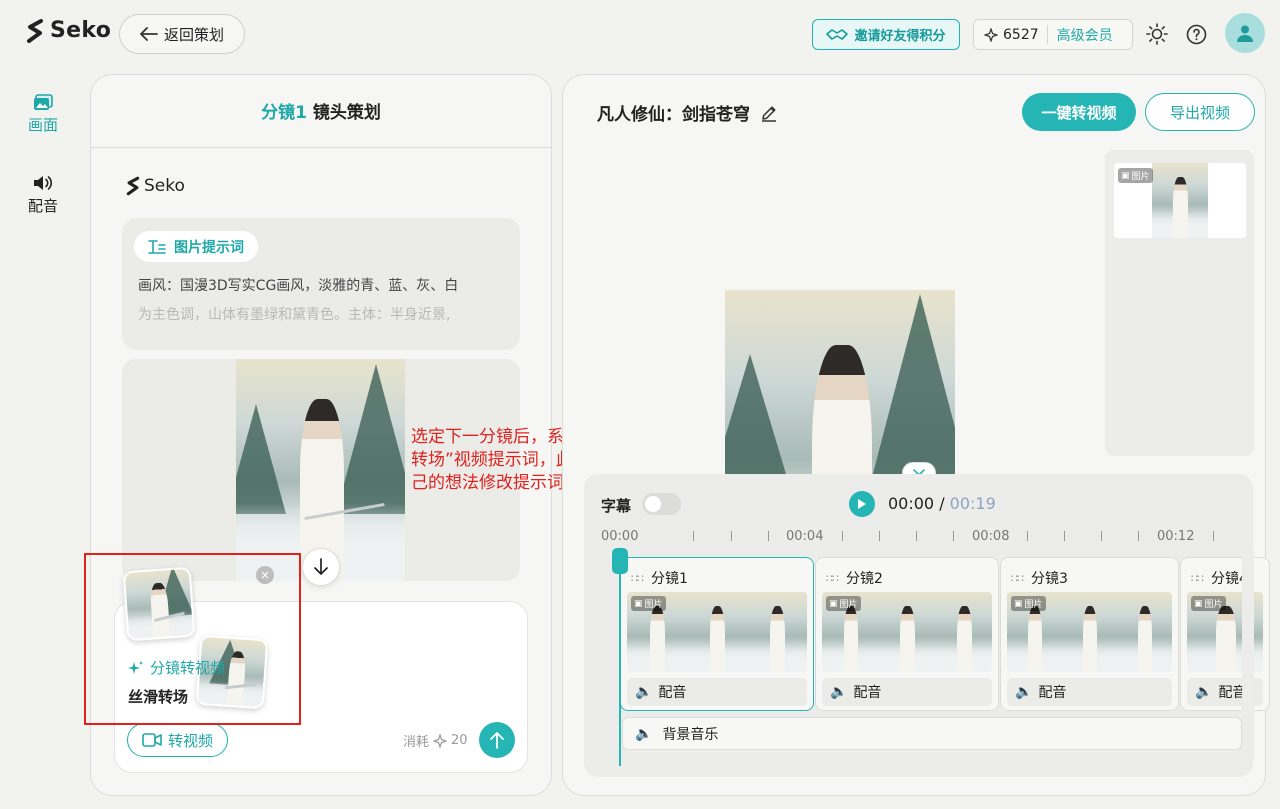 Image resolution: width=1280 pixels, height=809 pixels. Describe the element at coordinates (769, 113) in the screenshot. I see `edit-pencil-icon` at that location.